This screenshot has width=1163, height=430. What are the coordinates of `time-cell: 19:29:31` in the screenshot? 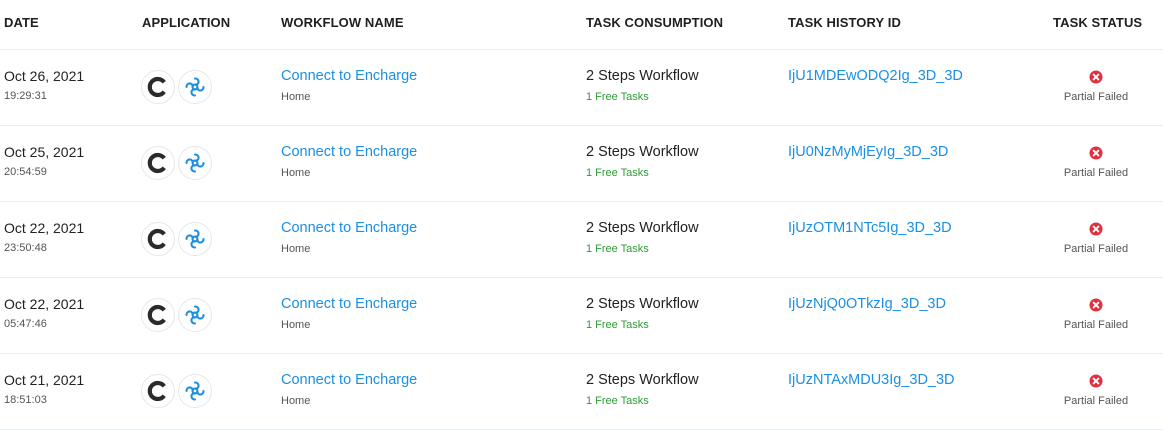 It's located at (25, 96).